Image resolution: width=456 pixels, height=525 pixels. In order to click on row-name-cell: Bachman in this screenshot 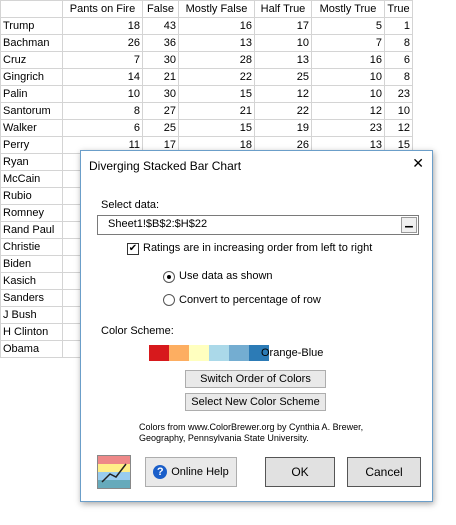, I will do `click(31, 43)`.